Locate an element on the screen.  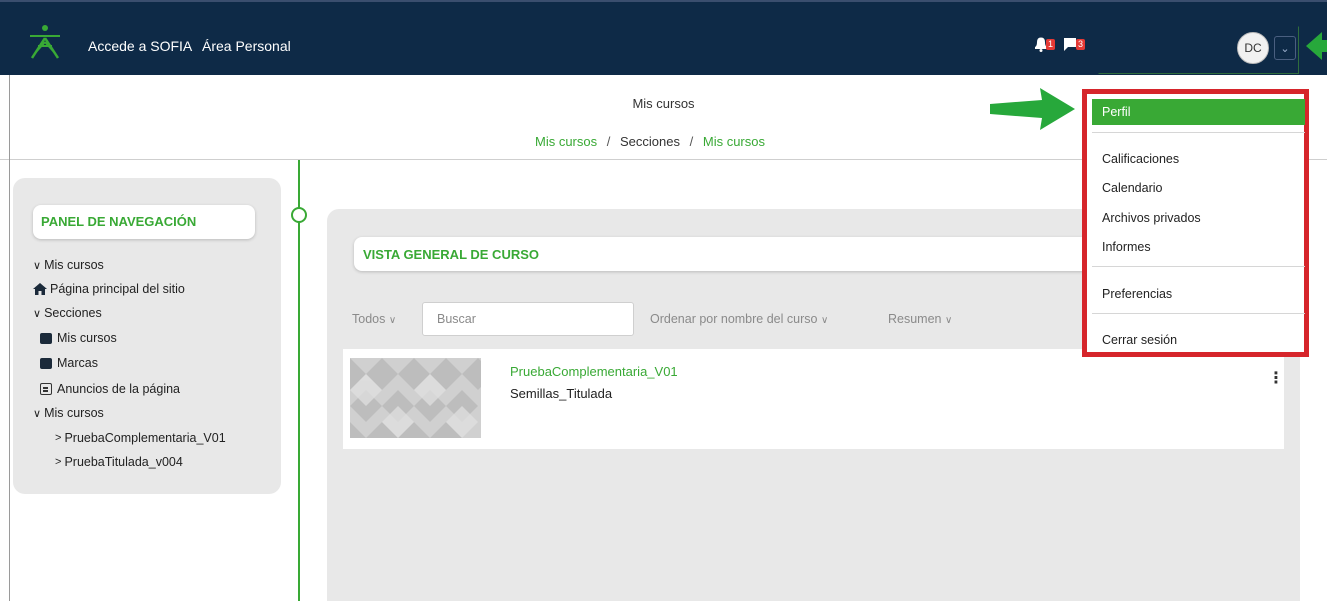
nav-item-label: Secciones is located at coordinates (73, 313).